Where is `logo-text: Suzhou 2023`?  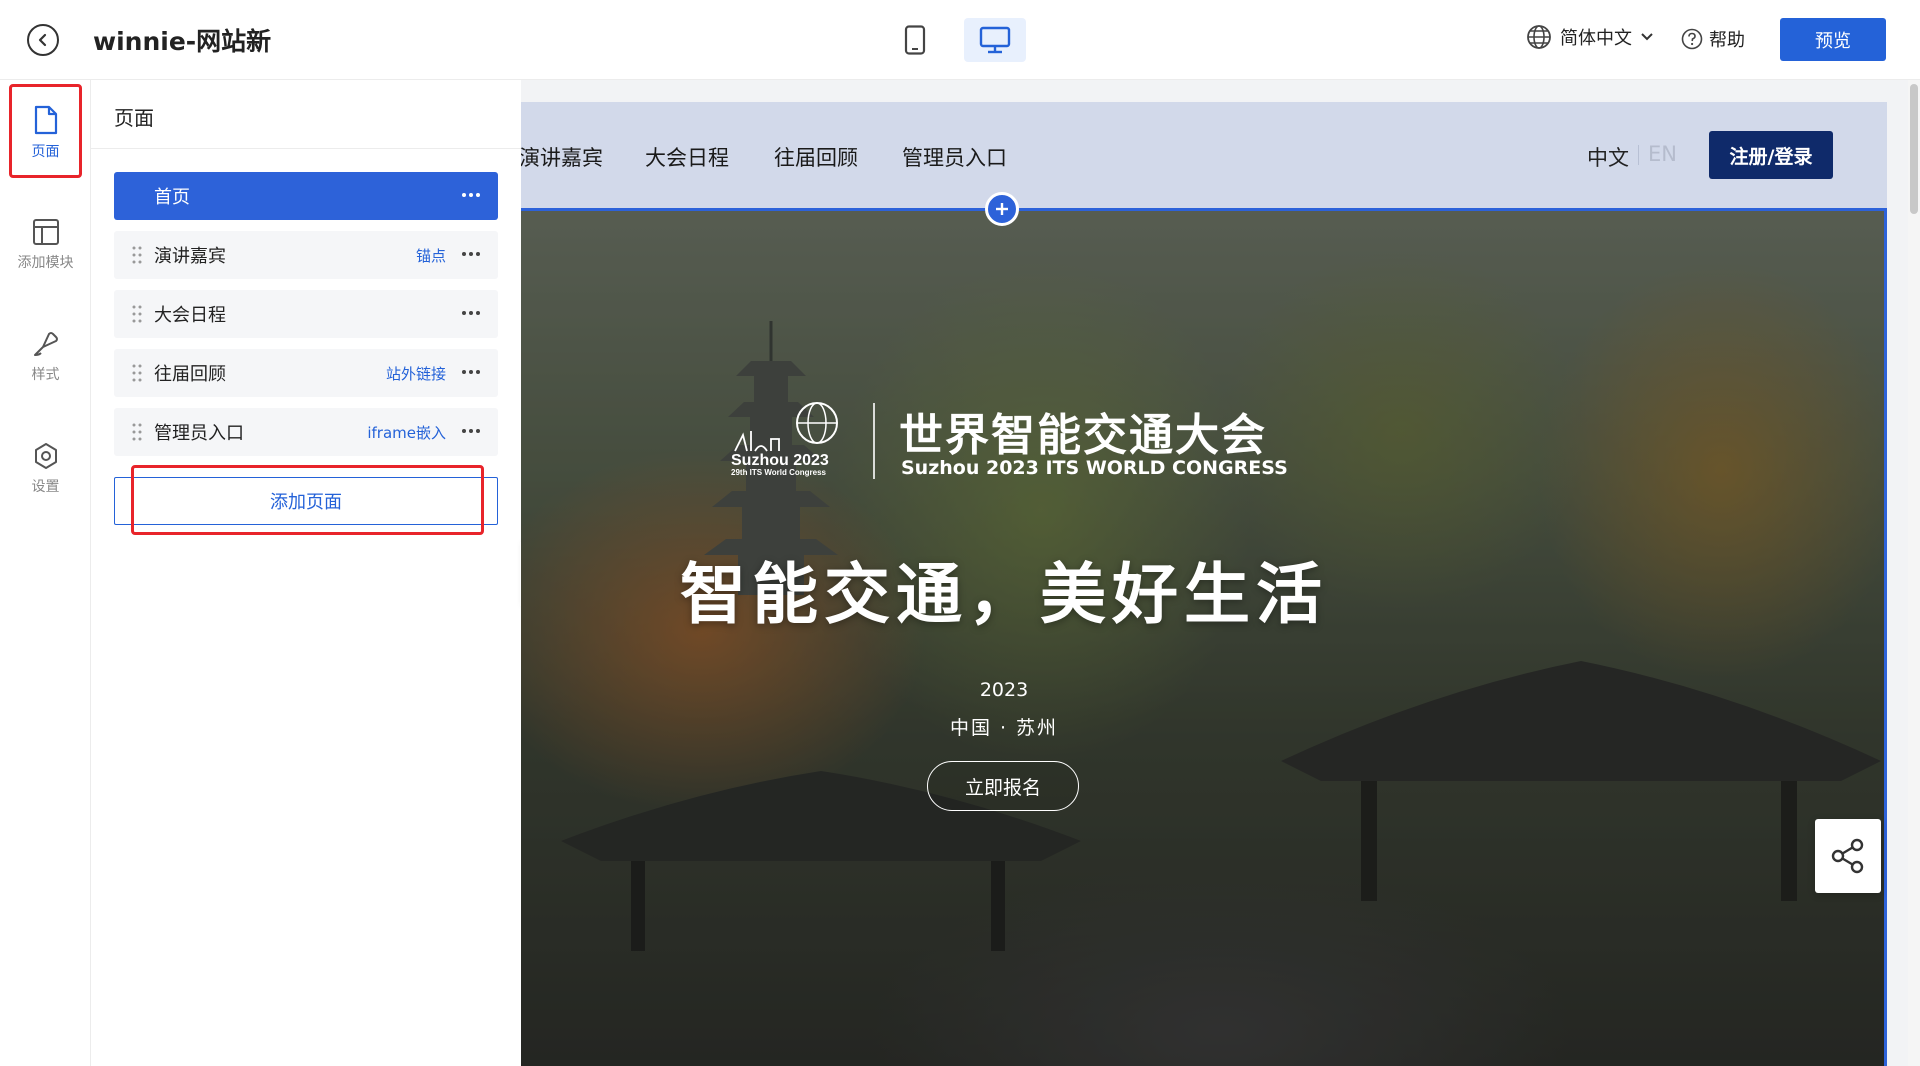 logo-text: Suzhou 2023 is located at coordinates (780, 460).